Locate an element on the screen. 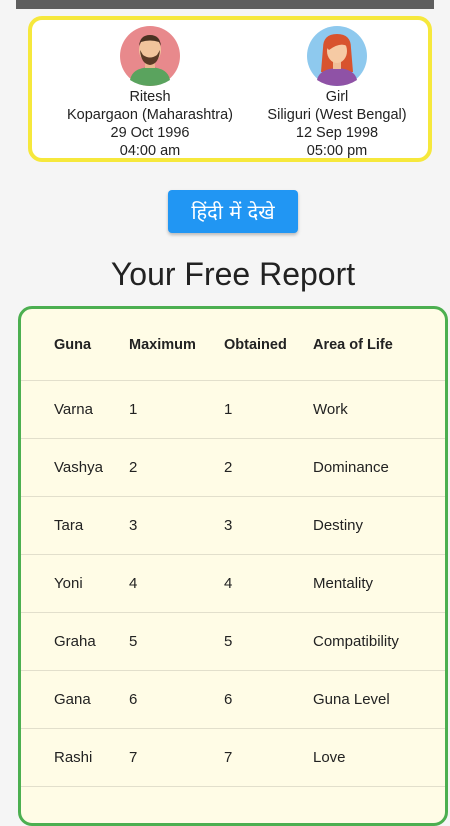 This screenshot has width=450, height=826. view-in-hindi-button: हिंदी में देखे is located at coordinates (233, 211).